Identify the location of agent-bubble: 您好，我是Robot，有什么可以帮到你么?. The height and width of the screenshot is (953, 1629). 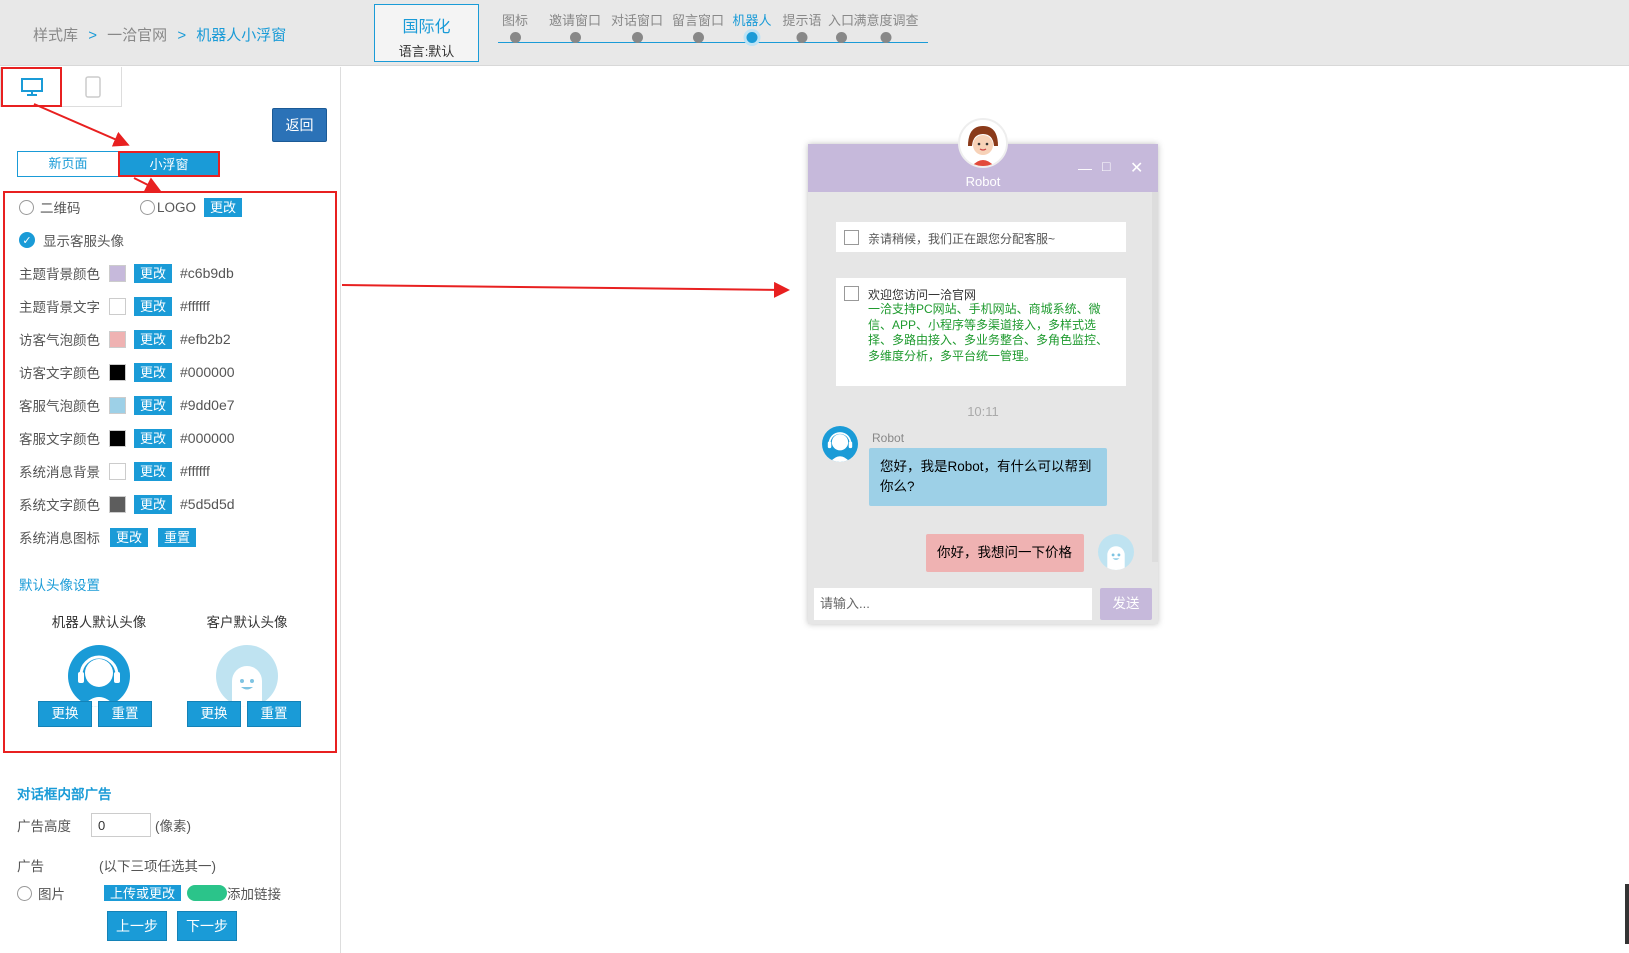
(988, 477).